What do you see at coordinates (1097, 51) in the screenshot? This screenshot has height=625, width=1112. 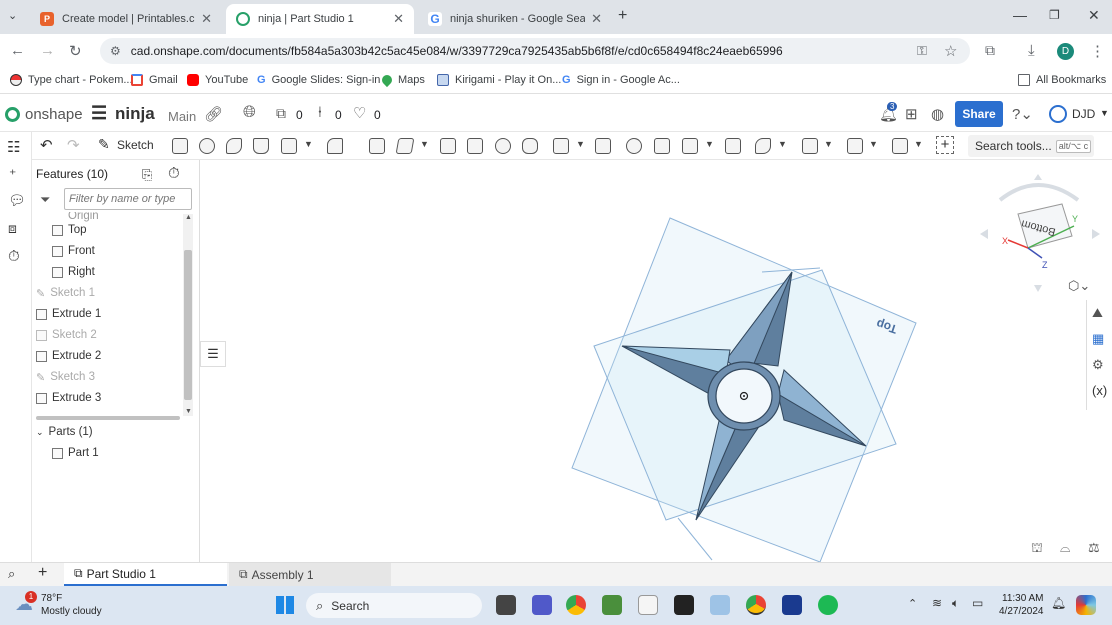 I see `chrome-menu-icon: ⋮` at bounding box center [1097, 51].